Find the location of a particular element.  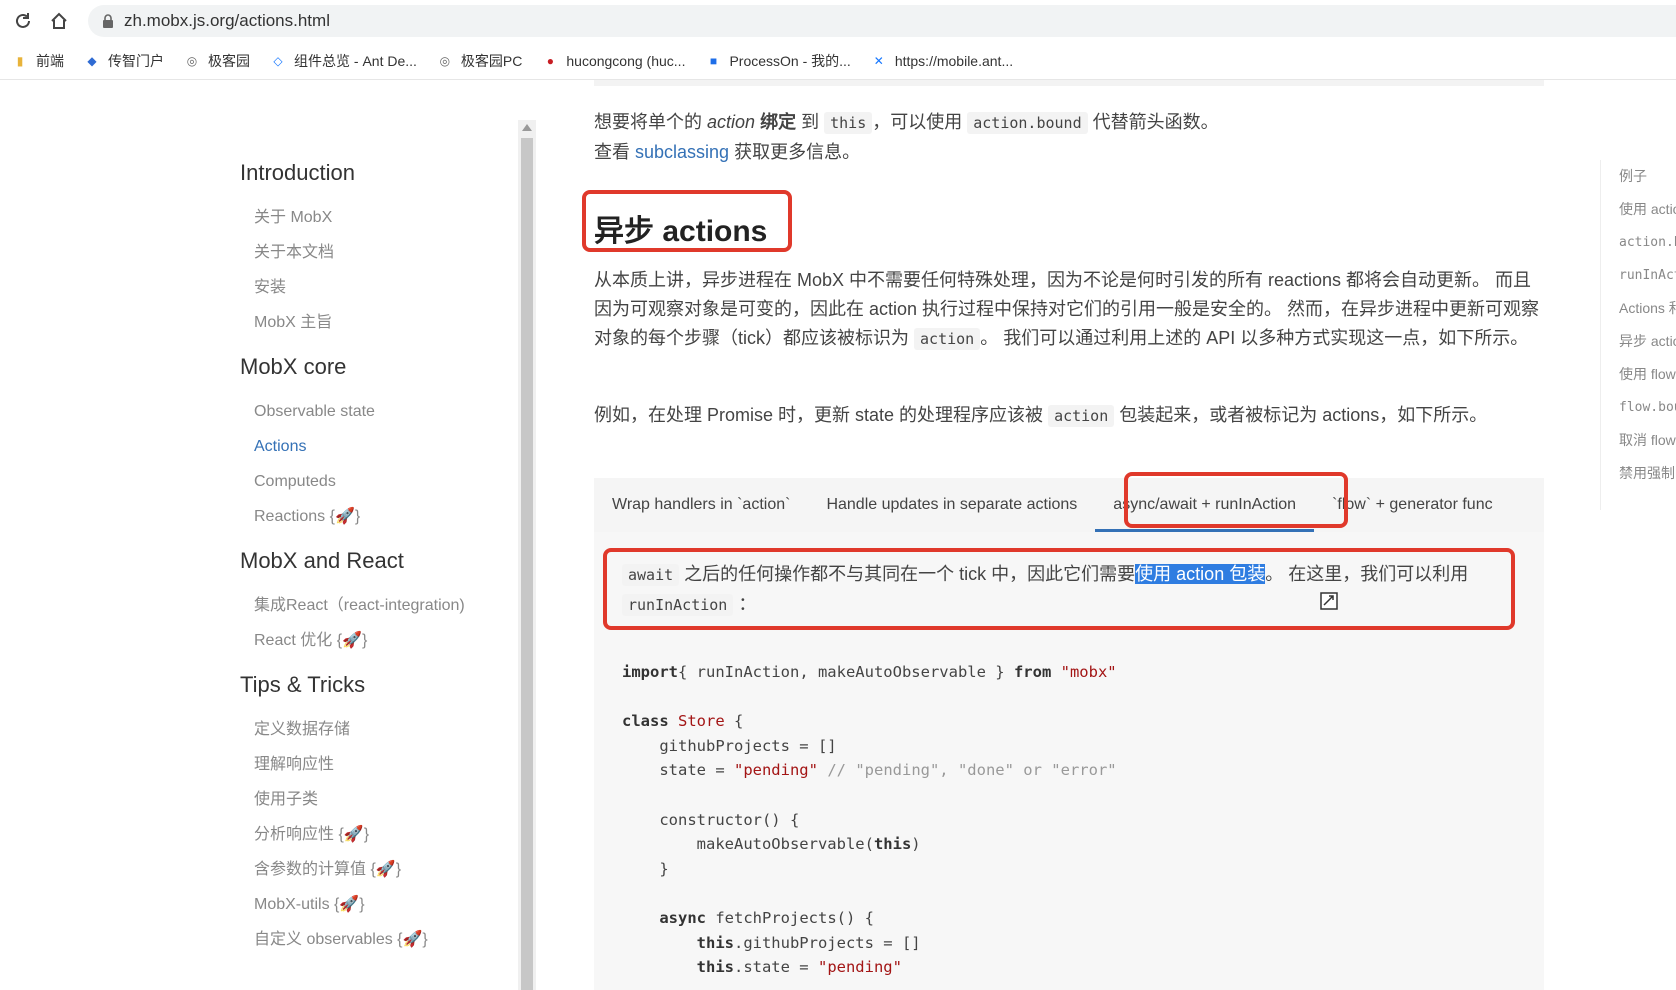

code-token: { is located at coordinates (734, 721).